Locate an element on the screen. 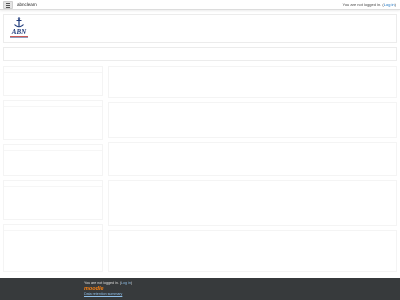 The width and height of the screenshot is (400, 300). login-info: You are not logged in. (Log in) is located at coordinates (369, 5).